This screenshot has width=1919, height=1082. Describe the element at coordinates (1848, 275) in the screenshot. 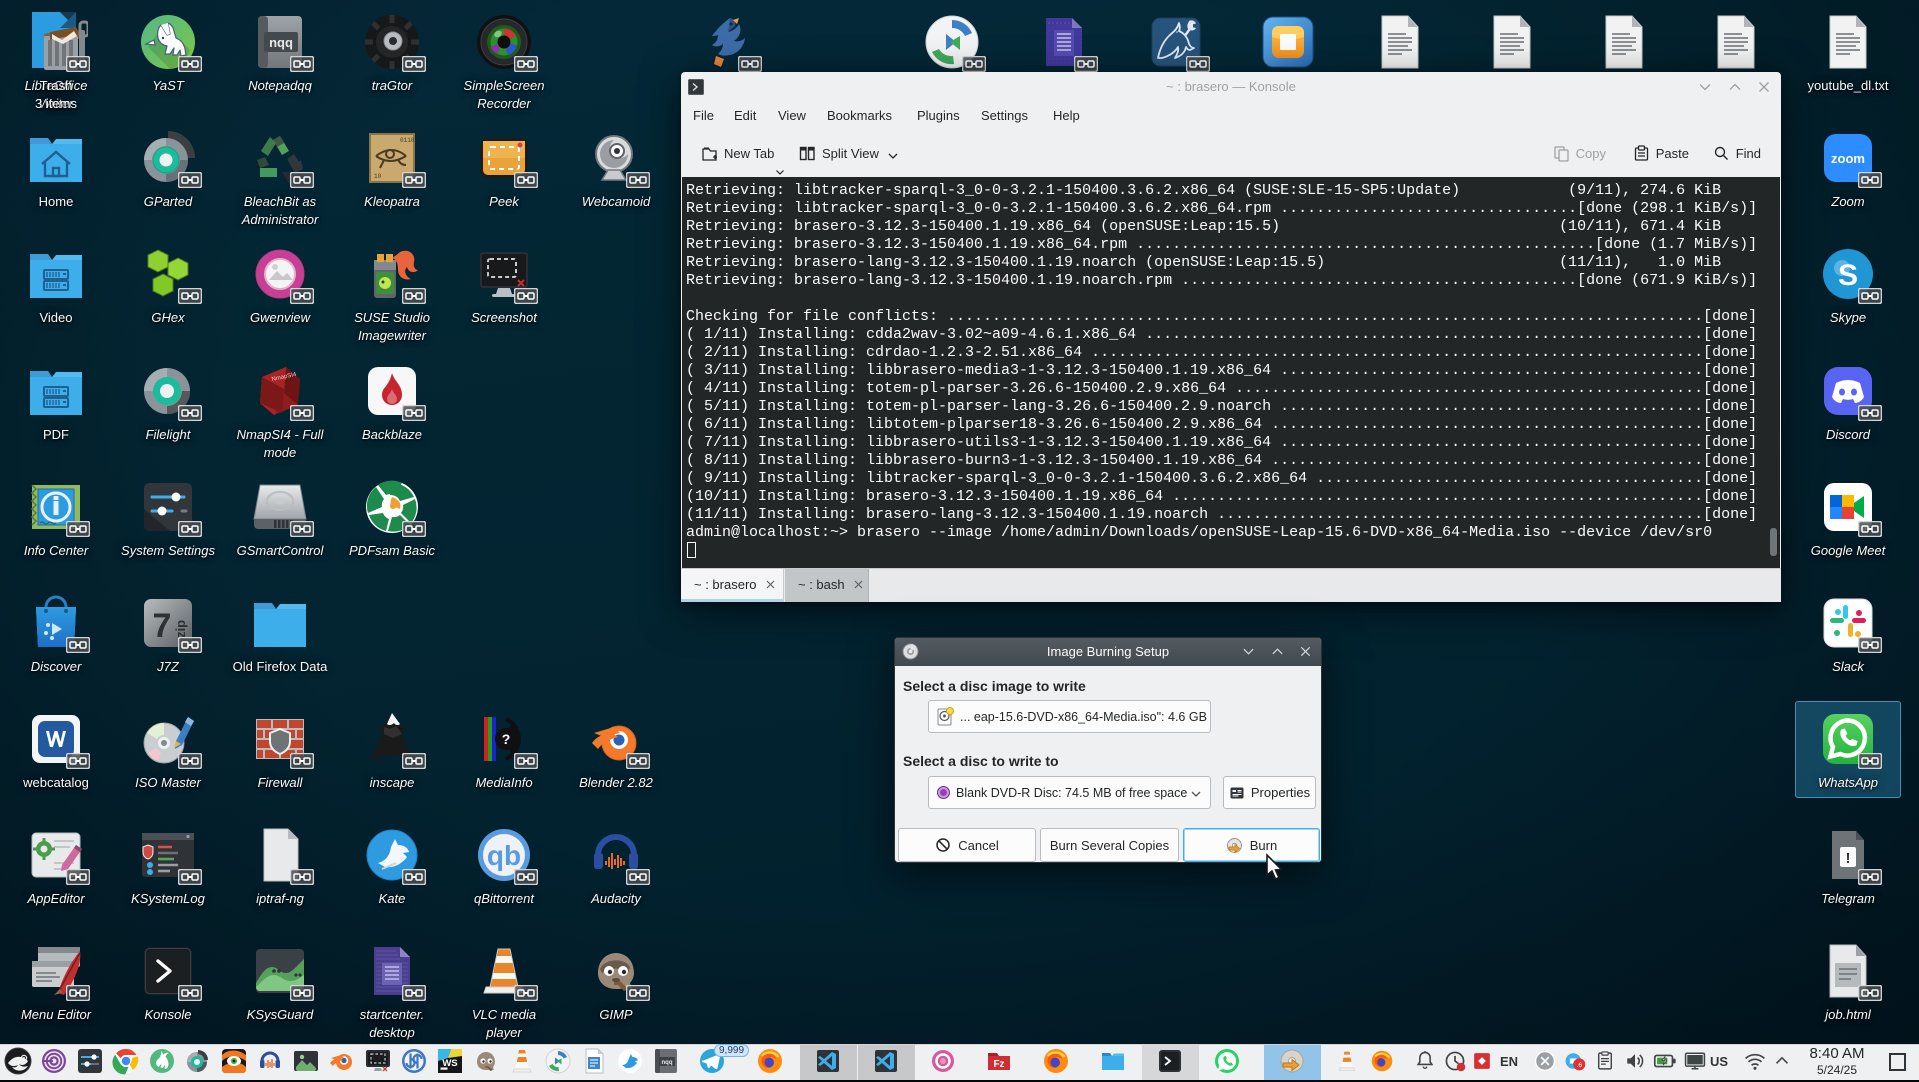

I see `svg-text: S` at that location.